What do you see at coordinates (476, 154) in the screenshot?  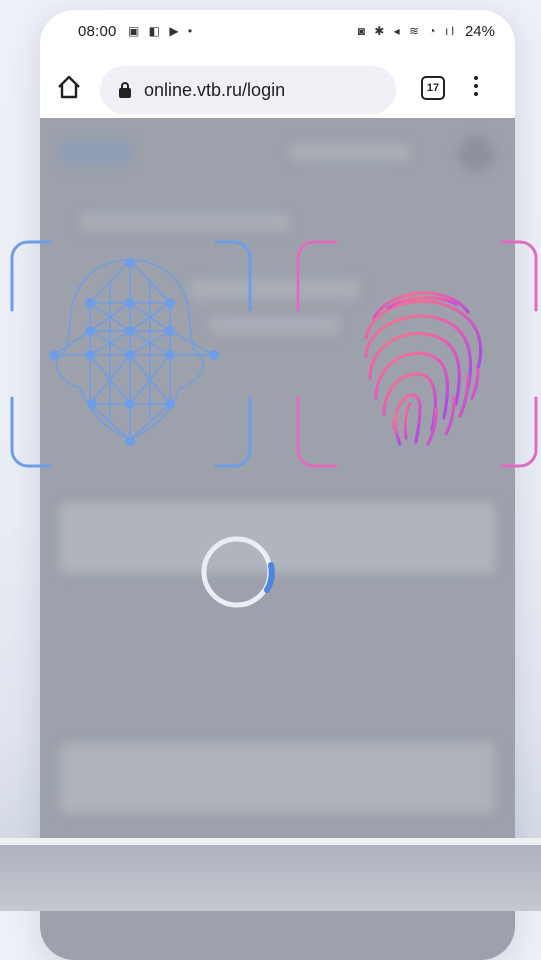 I see `blurred-header-icon` at bounding box center [476, 154].